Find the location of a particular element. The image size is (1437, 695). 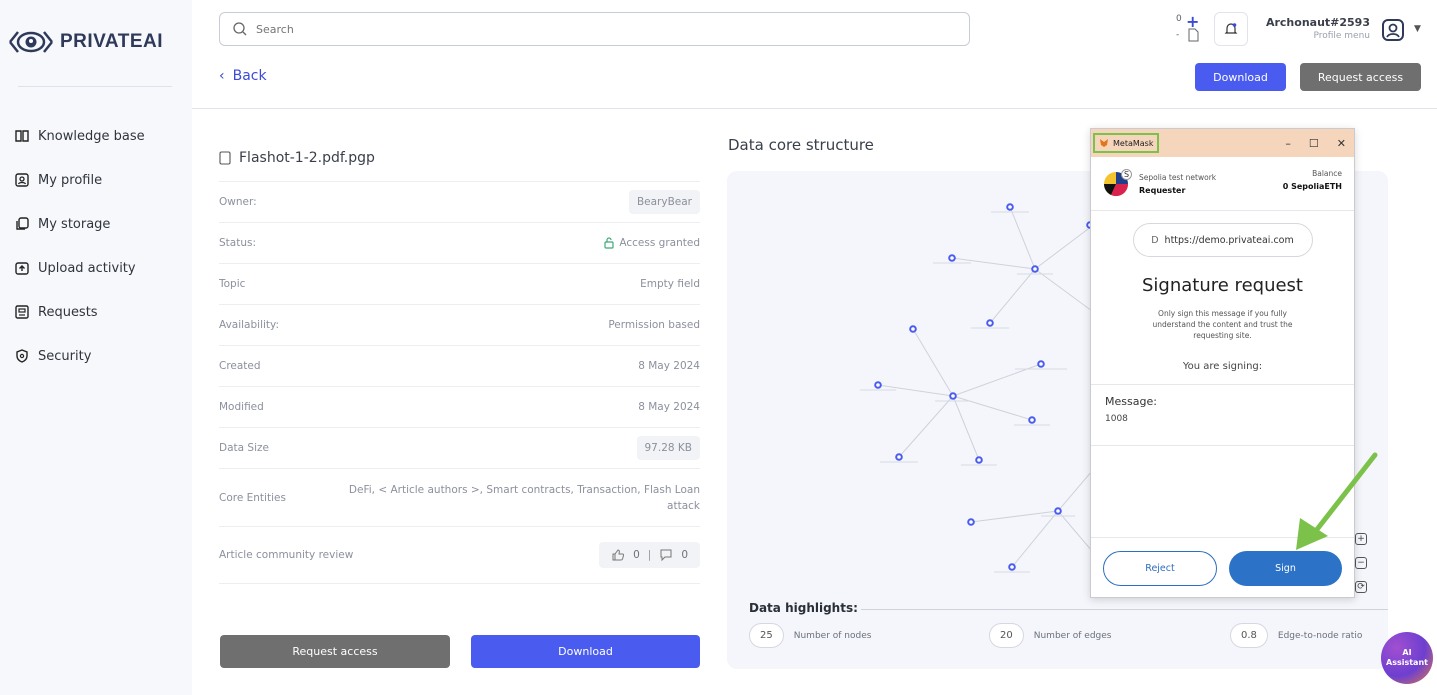

reset-view-icon: ⟳ is located at coordinates (1361, 587).